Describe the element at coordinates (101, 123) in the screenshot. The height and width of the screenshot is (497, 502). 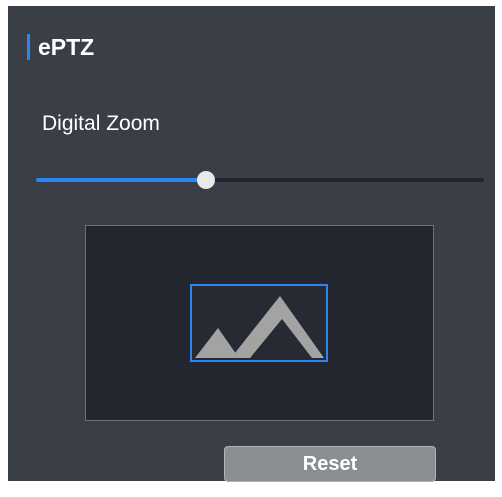
I see `digital-zoom-label: Digital Zoom` at that location.